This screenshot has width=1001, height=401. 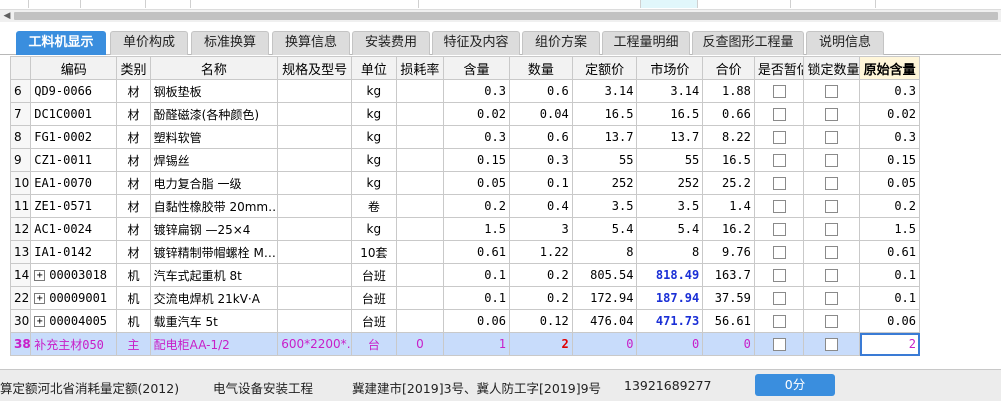 I want to click on cell-total-price: 9.76, so click(x=728, y=252).